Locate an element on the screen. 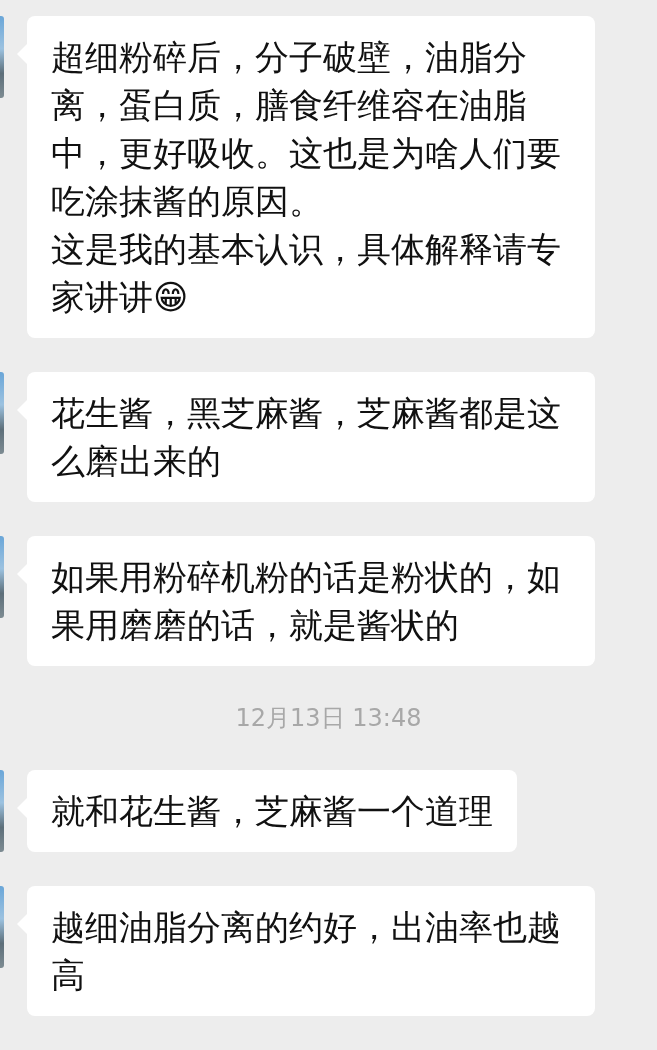 The height and width of the screenshot is (1050, 657). message-text: 超细粉碎后，分子破壁，油脂分离，蛋白质，膳食纤维容在油脂中，更好吸收。这也是为啥人们要吃涂抹酱的原因。 is located at coordinates (306, 129).